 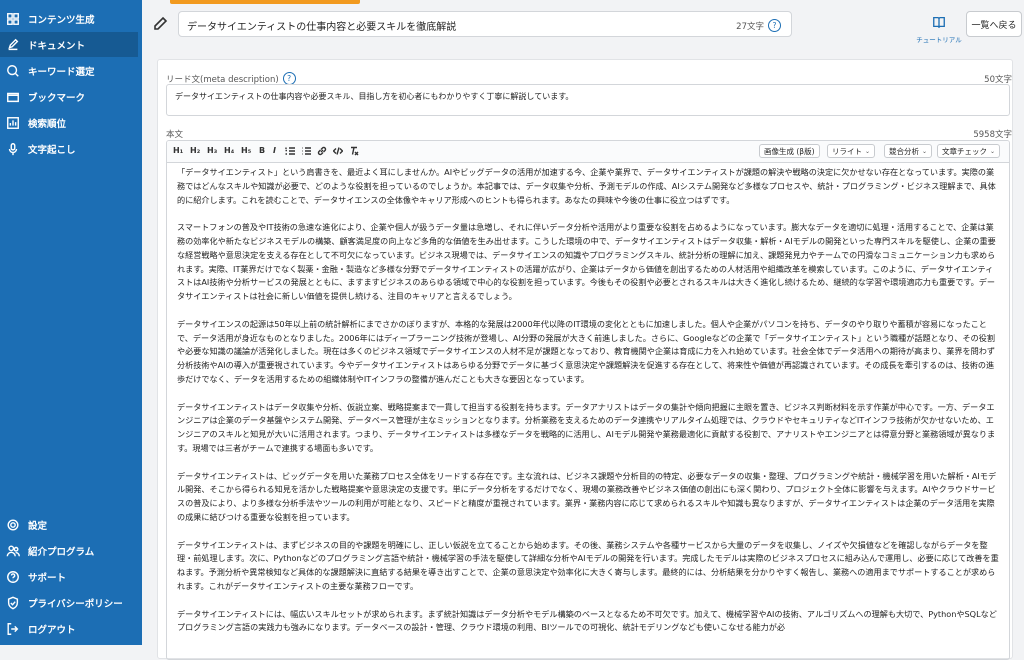 I want to click on logout-icon, so click(x=13, y=629).